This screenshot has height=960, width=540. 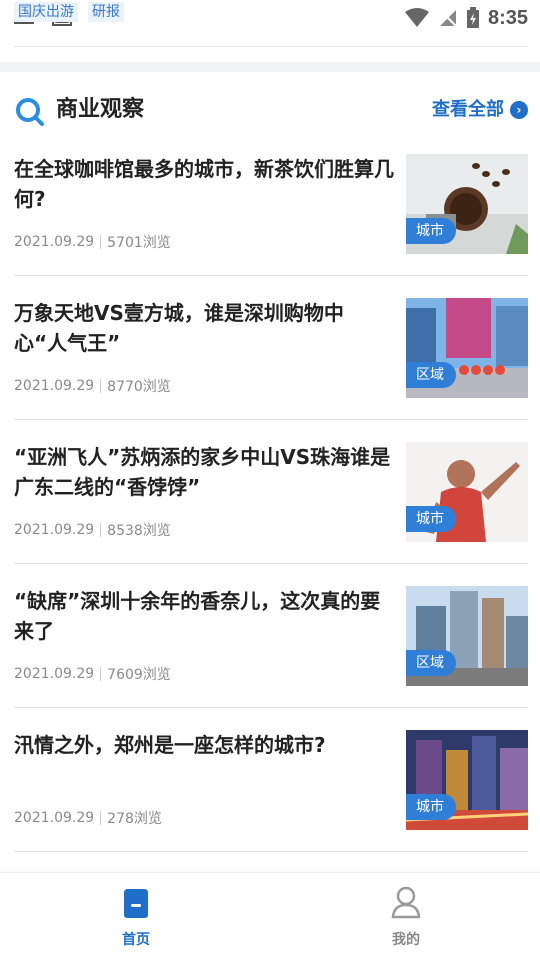 What do you see at coordinates (270, 916) in the screenshot?
I see `bottom-navigation: 首页 我的` at bounding box center [270, 916].